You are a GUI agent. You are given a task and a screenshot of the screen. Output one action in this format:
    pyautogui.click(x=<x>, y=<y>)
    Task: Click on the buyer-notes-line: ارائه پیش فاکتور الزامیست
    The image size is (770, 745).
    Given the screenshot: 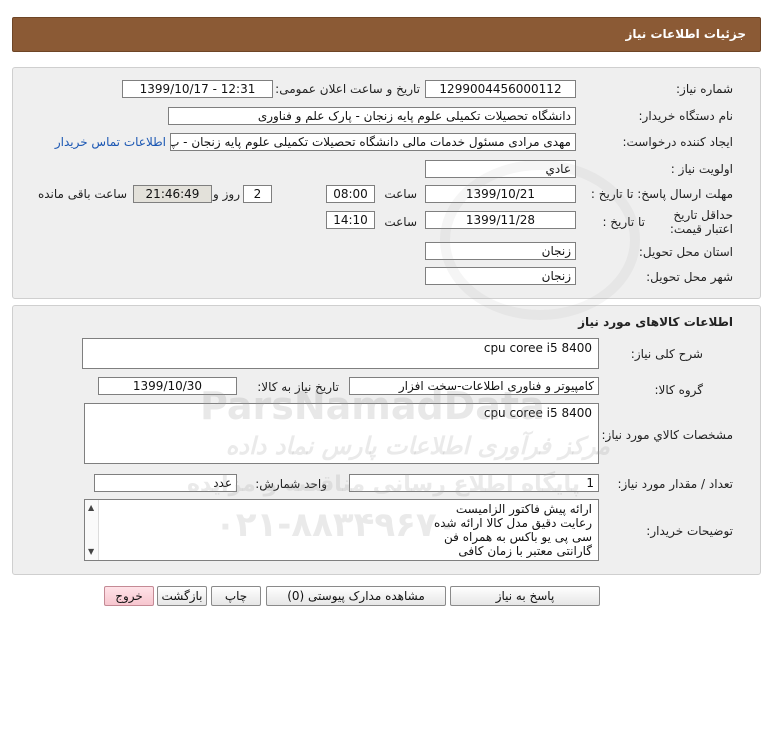 What is the action you would take?
    pyautogui.click(x=523, y=509)
    